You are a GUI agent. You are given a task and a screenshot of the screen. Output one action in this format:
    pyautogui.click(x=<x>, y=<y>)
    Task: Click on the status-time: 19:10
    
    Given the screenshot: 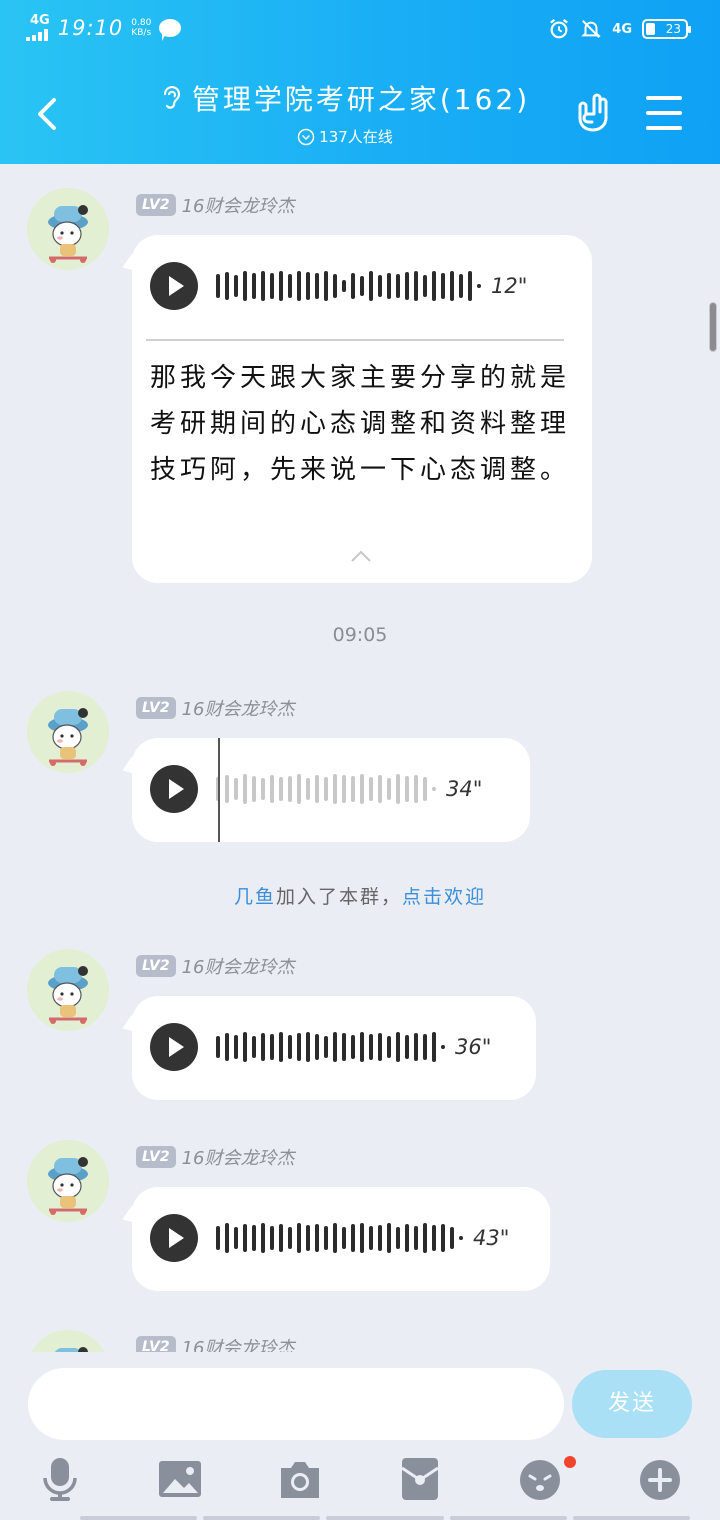 What is the action you would take?
    pyautogui.click(x=90, y=27)
    